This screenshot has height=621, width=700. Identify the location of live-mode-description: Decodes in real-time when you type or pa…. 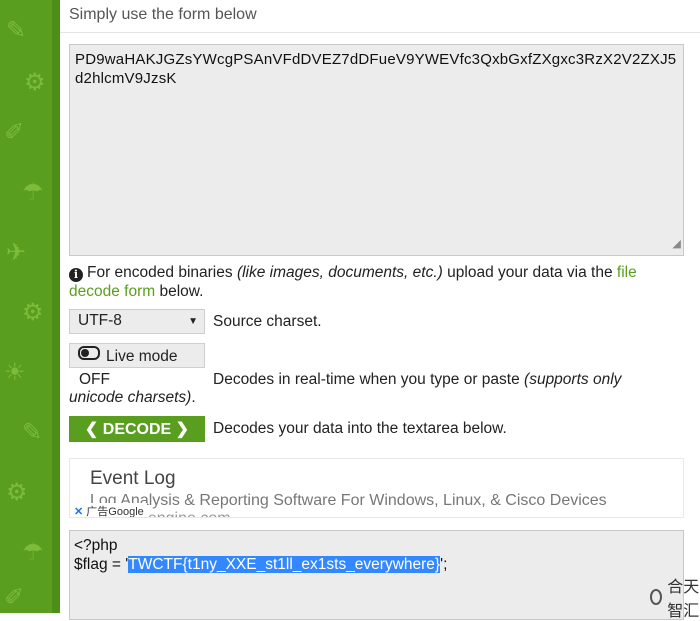
(417, 379).